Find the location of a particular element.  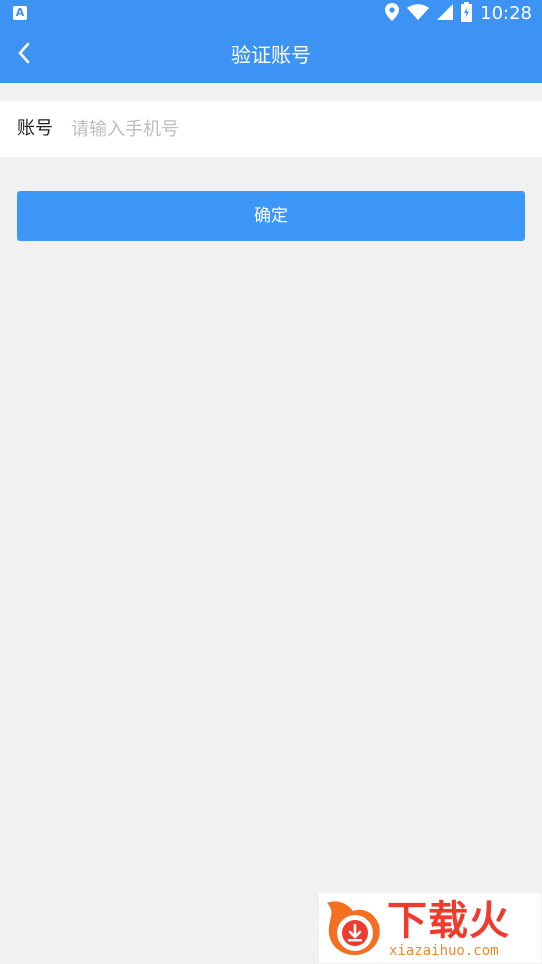

account-row: 账号 is located at coordinates (271, 129).